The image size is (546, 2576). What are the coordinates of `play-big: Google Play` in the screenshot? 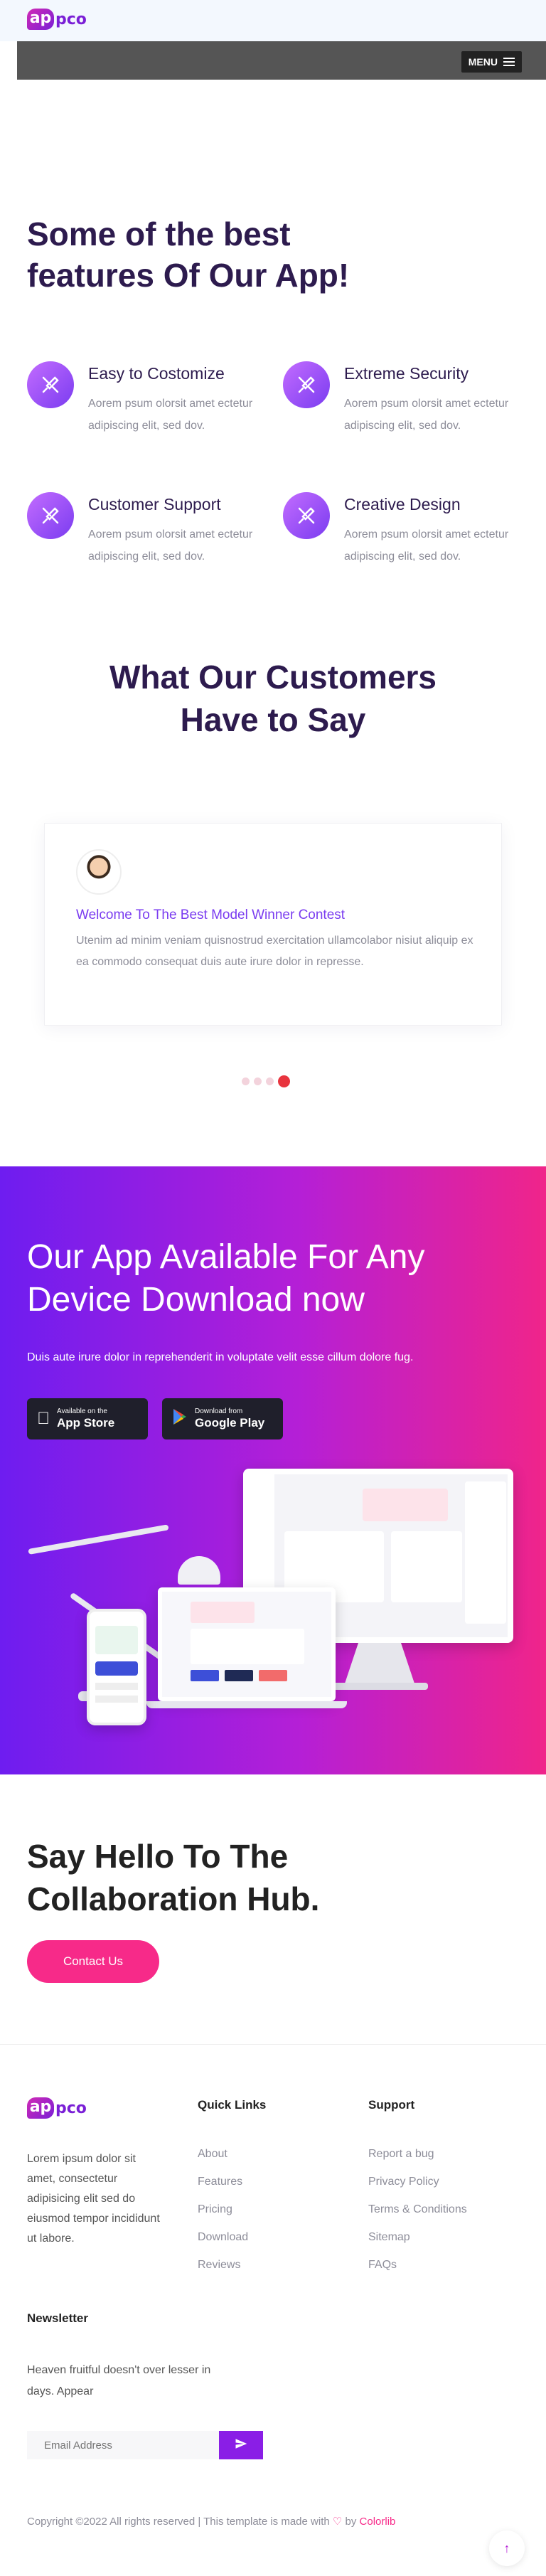 It's located at (230, 1423).